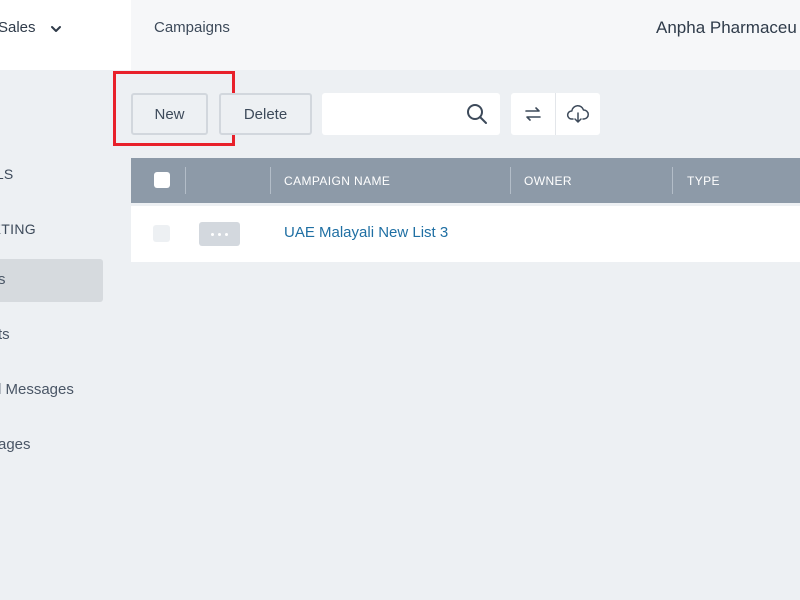  Describe the element at coordinates (465, 234) in the screenshot. I see `table-row: UAE Malayali New List 3` at that location.